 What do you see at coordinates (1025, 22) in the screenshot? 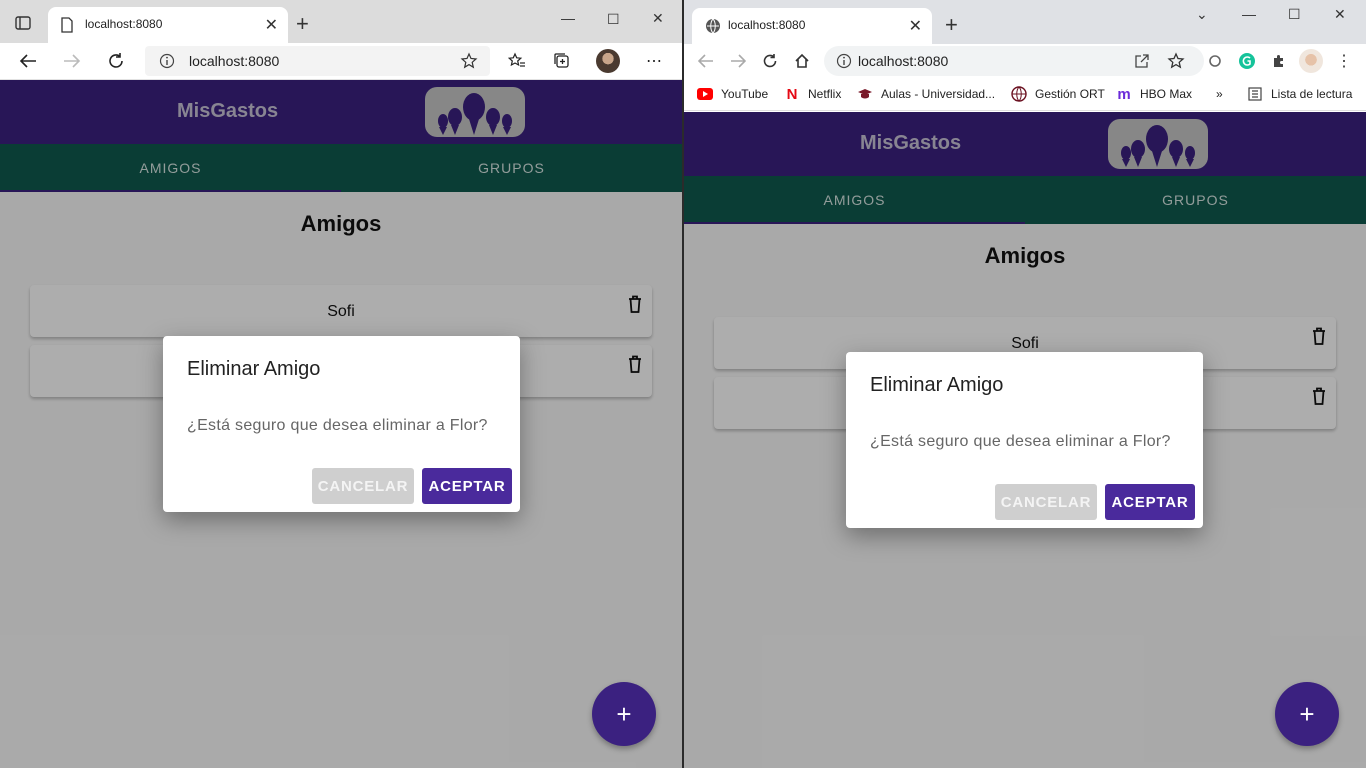
I see `tab-strip: localhost:8080 ✕ + ⌄ — ☐ ✕` at bounding box center [1025, 22].